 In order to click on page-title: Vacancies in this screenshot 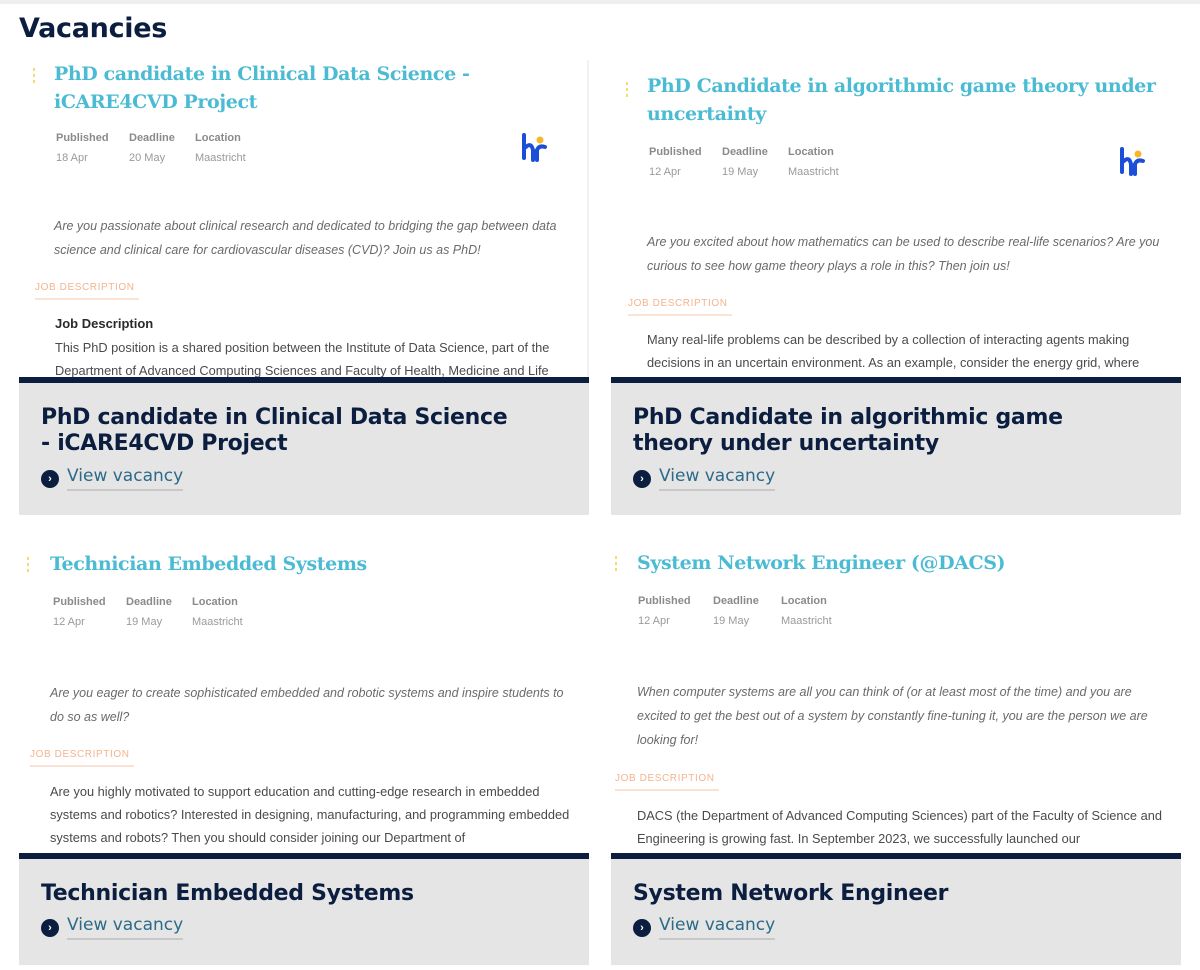, I will do `click(93, 28)`.